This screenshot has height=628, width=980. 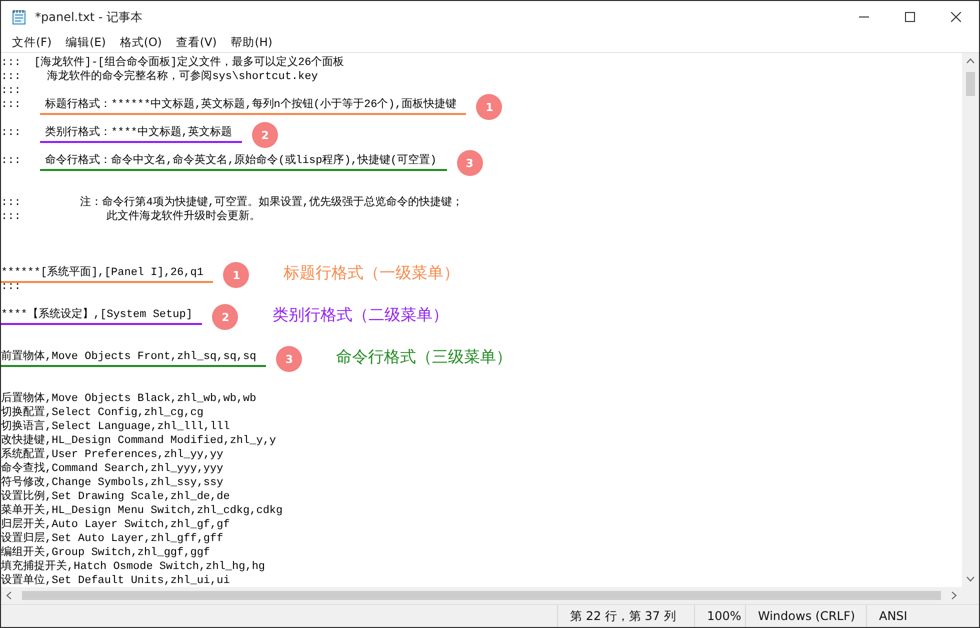 I want to click on text-line: 符号修改,Change Symbols,zhl_ssy,ssy, so click(x=112, y=483).